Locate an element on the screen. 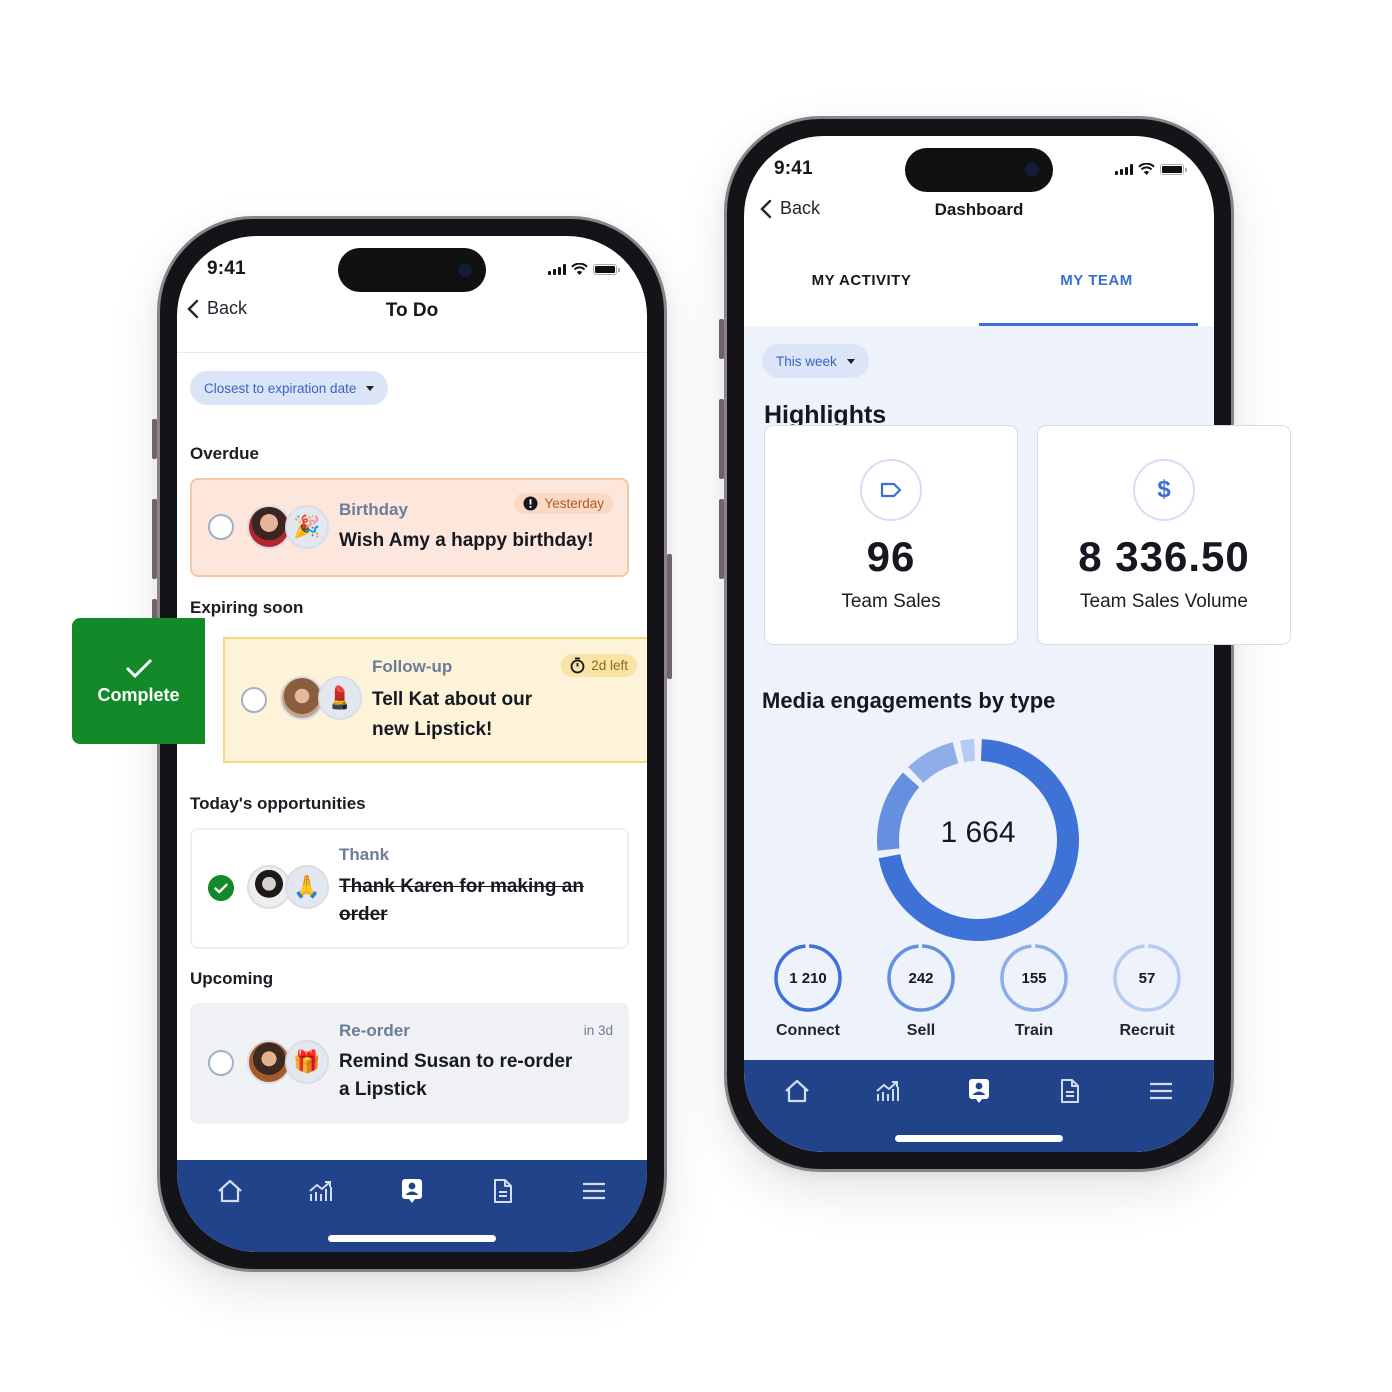 This screenshot has height=1392, width=1392. ring-value: 1 210 is located at coordinates (808, 978).